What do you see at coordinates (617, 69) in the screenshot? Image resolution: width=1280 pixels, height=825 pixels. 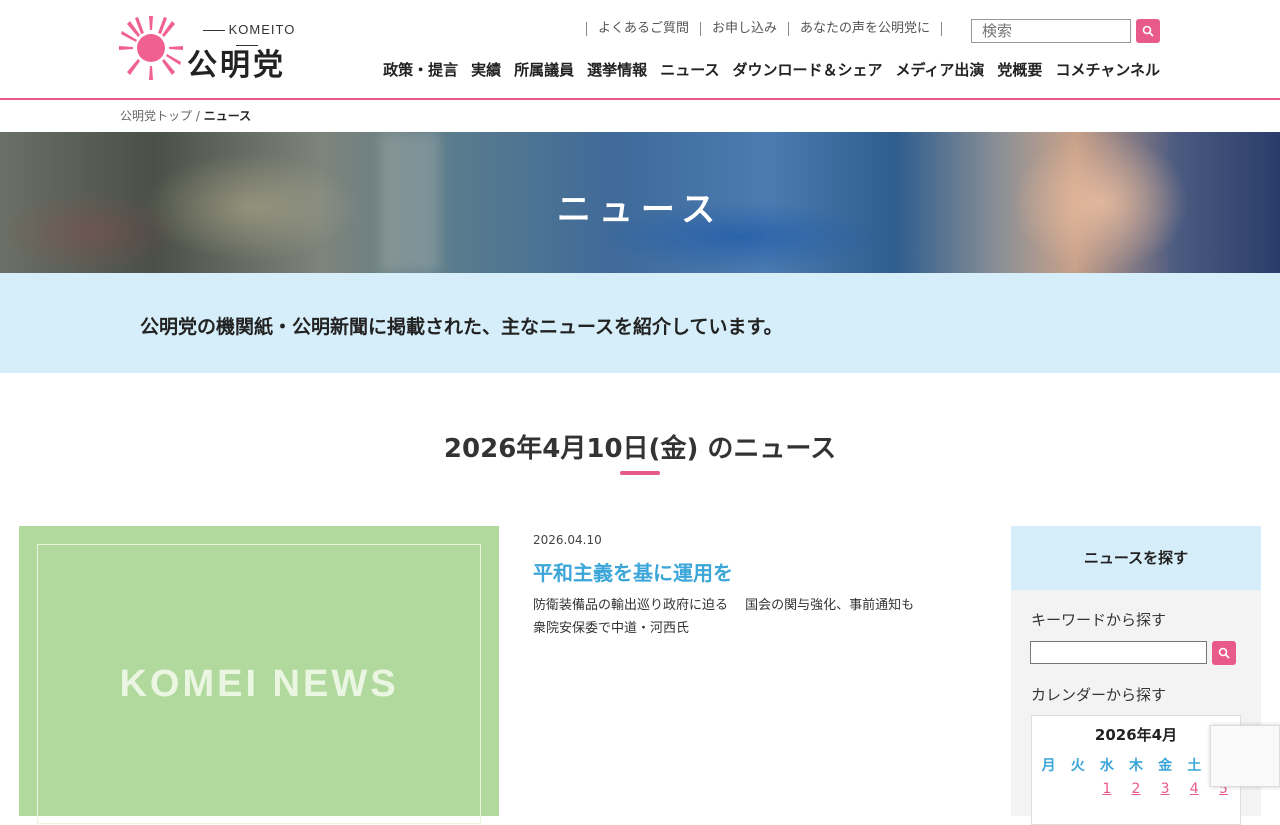 I see `nav-elections: 選挙情報` at bounding box center [617, 69].